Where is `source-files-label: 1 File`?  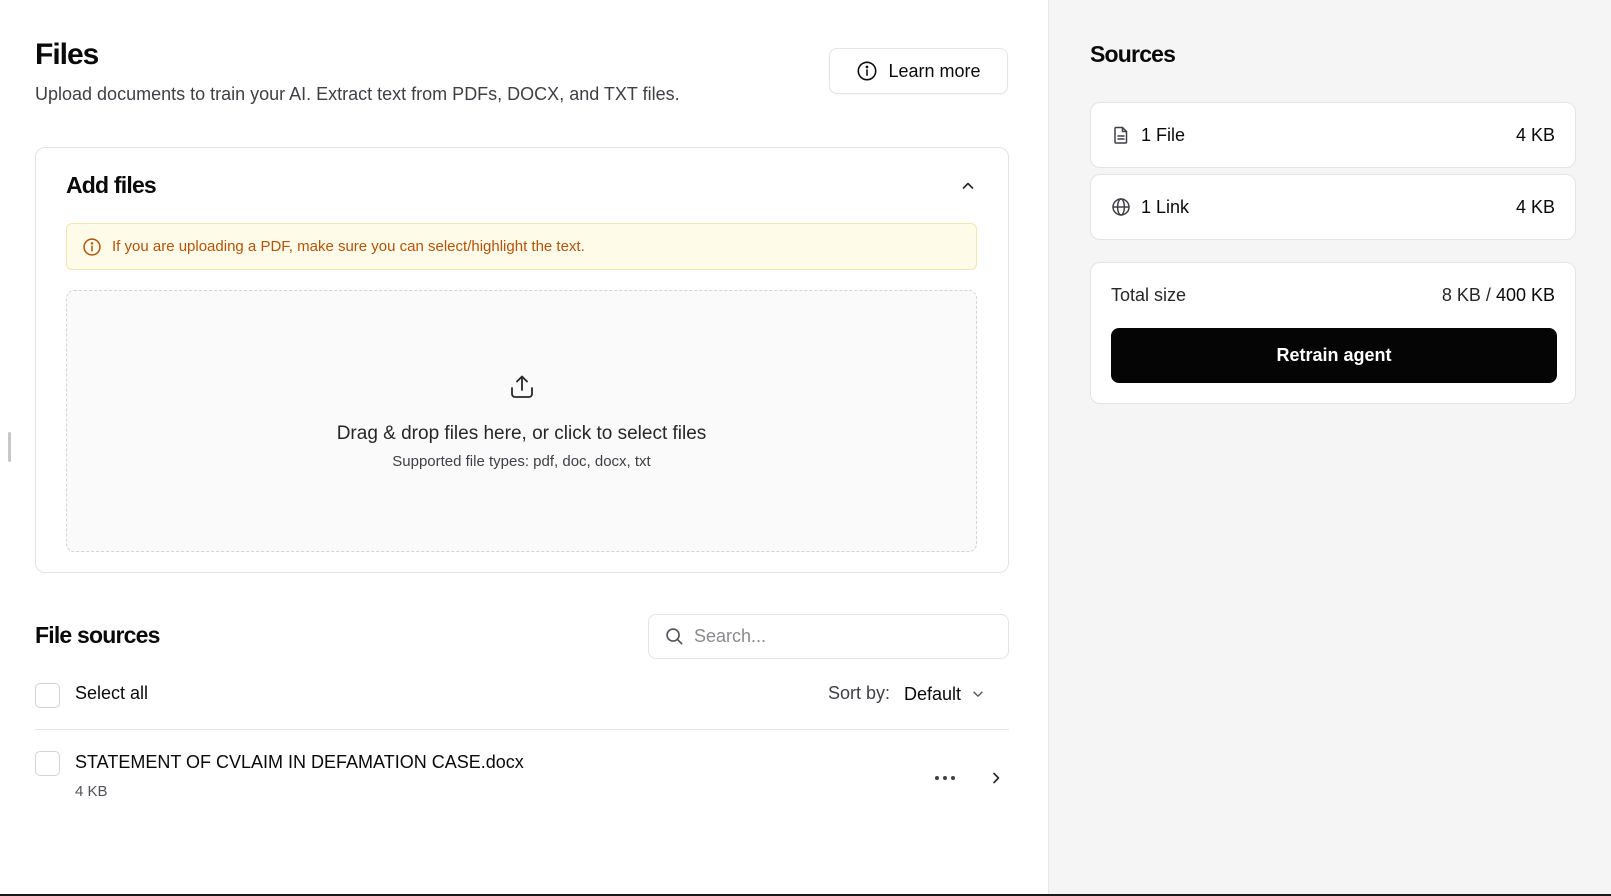 source-files-label: 1 File is located at coordinates (1163, 134).